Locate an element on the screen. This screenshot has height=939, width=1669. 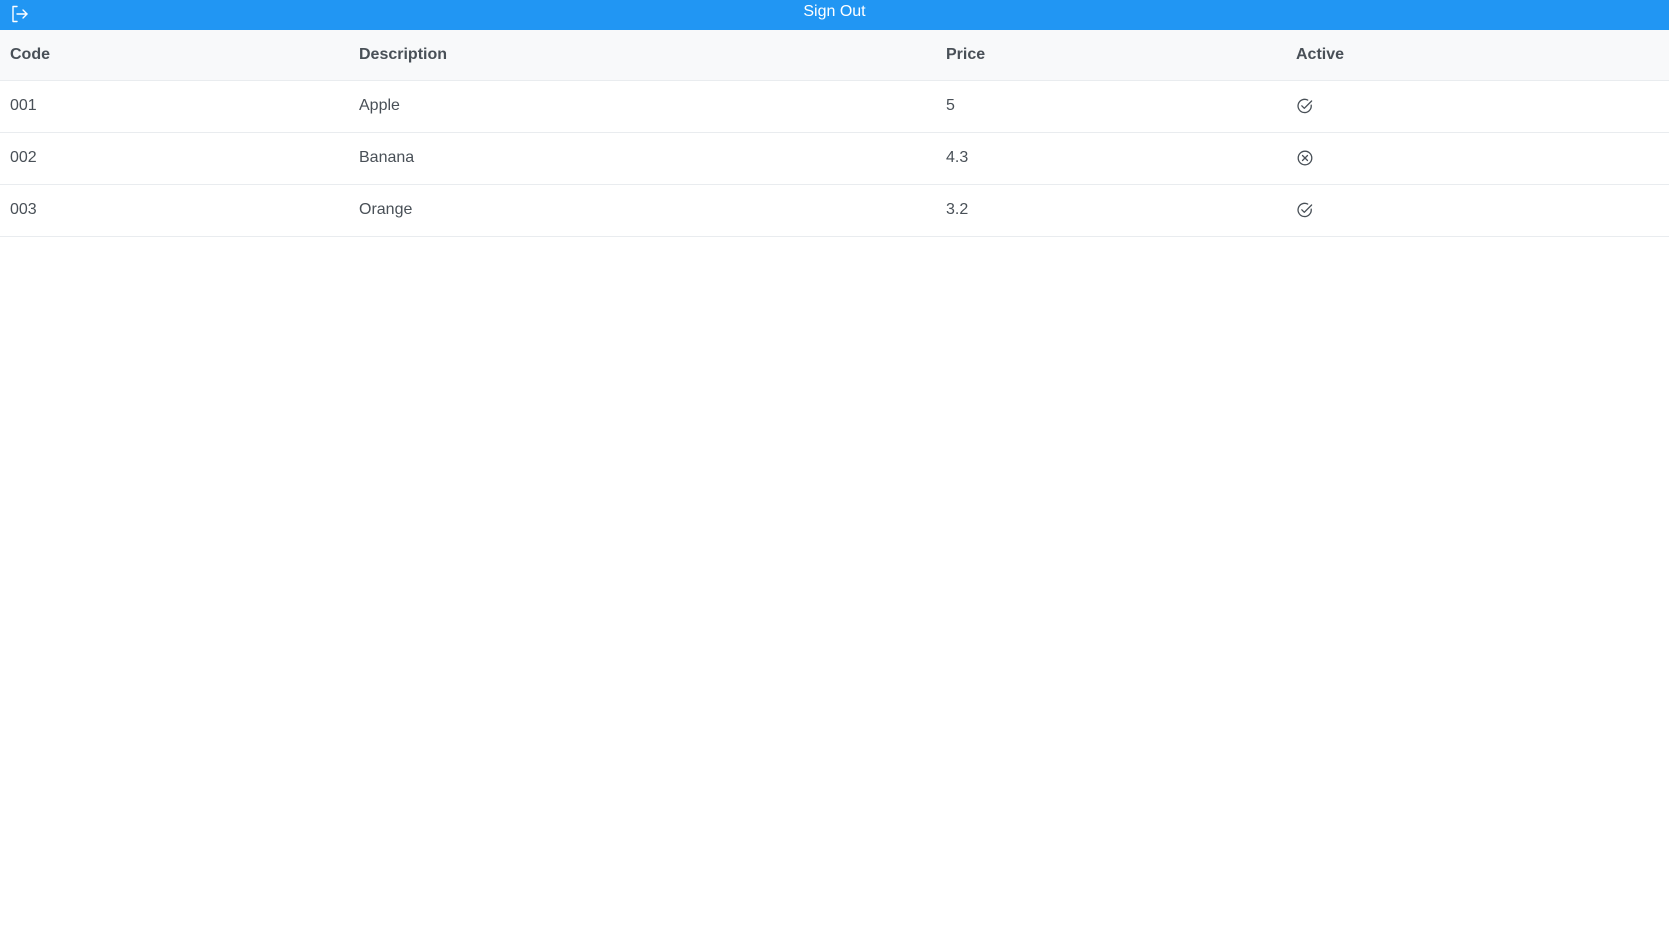
sign-out-bar: Sign Out is located at coordinates (834, 15).